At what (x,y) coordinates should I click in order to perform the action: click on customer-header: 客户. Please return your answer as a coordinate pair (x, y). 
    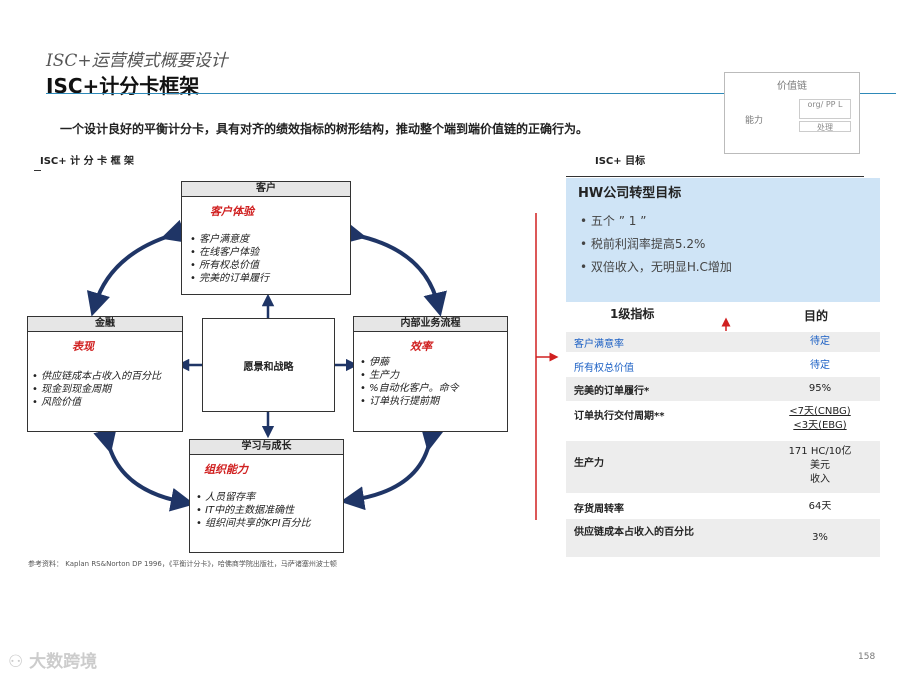
    Looking at the image, I should click on (266, 189).